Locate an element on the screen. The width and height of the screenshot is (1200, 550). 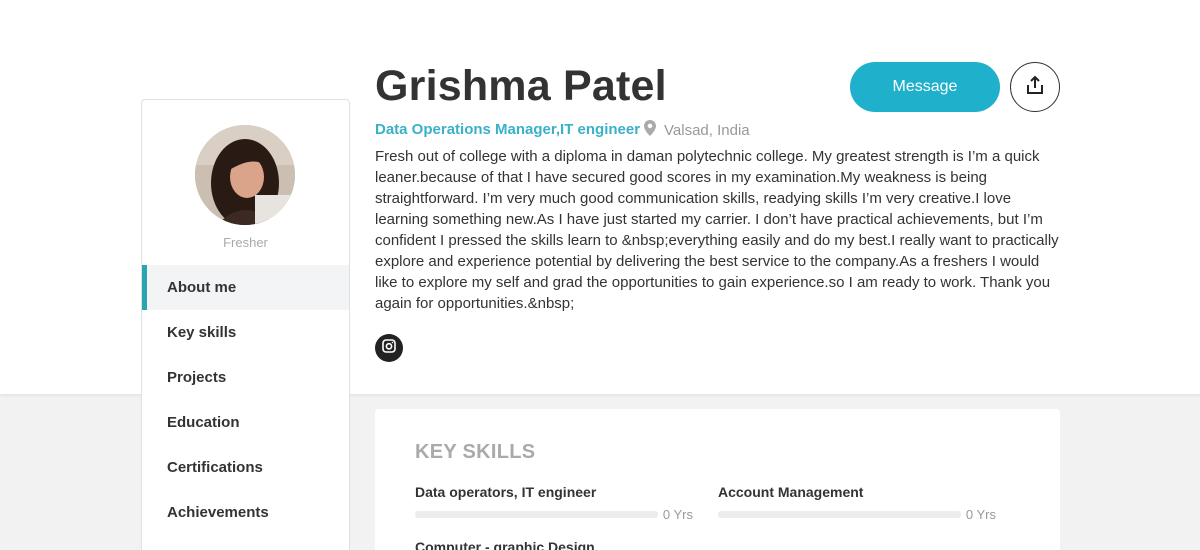
share-icon is located at coordinates (1035, 87).